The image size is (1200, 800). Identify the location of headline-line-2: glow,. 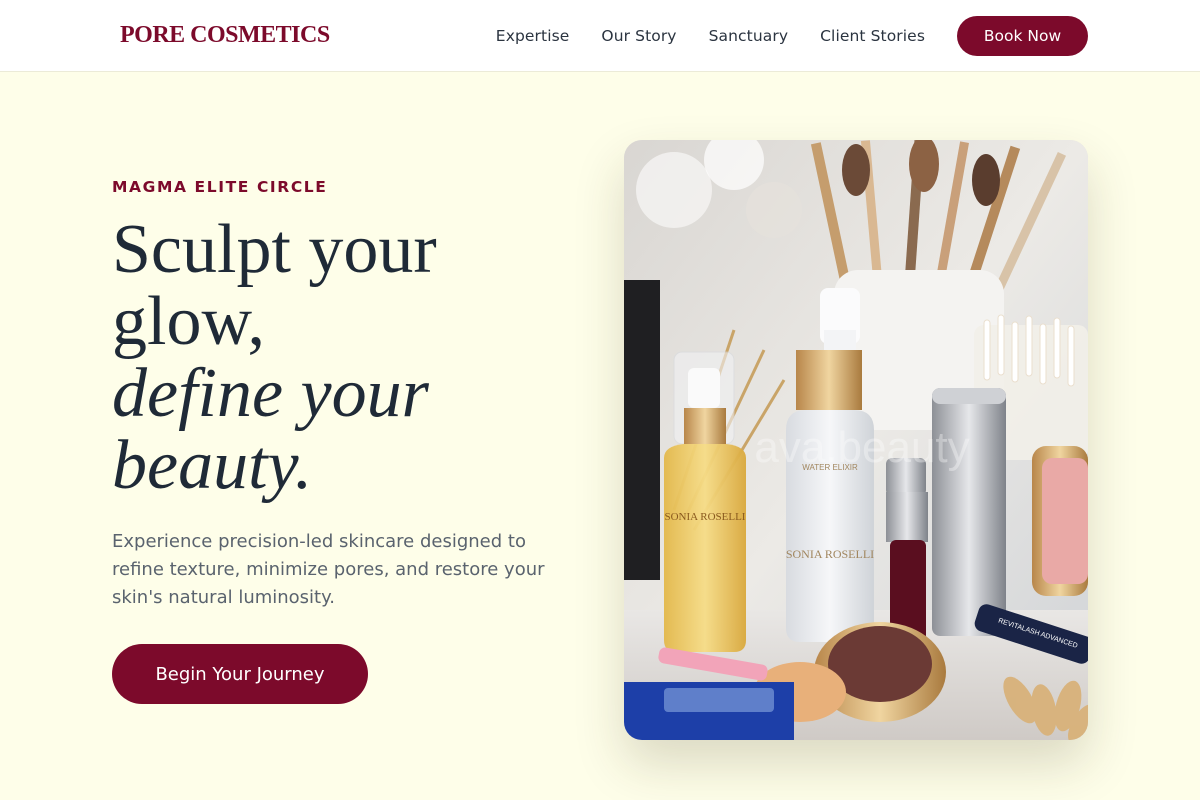
(188, 321).